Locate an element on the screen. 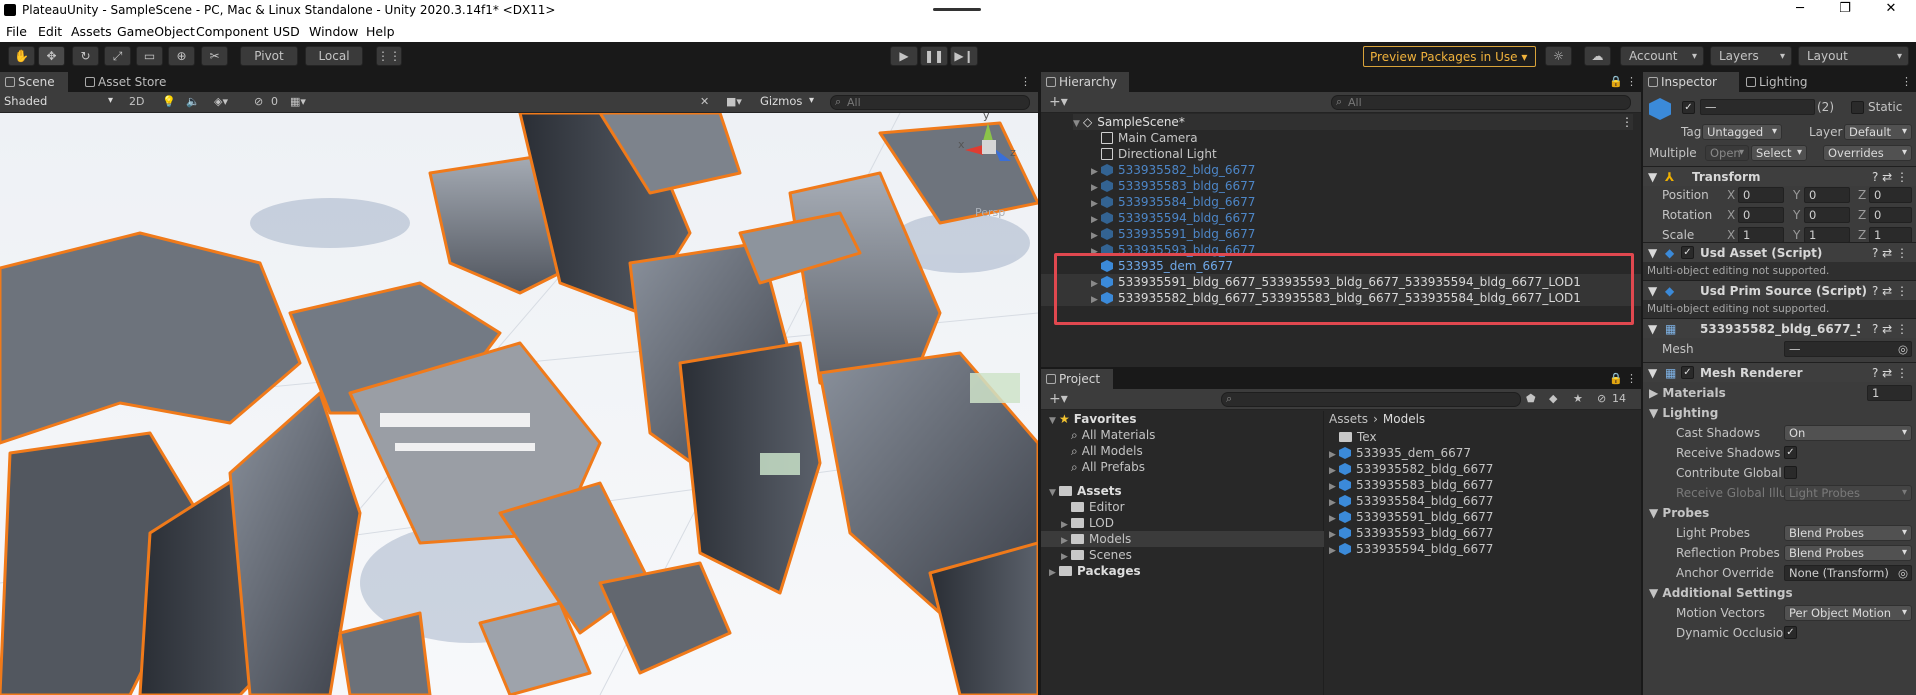  hierarchy-item: ▶ 533935582_bldg_6677 is located at coordinates (1341, 170).